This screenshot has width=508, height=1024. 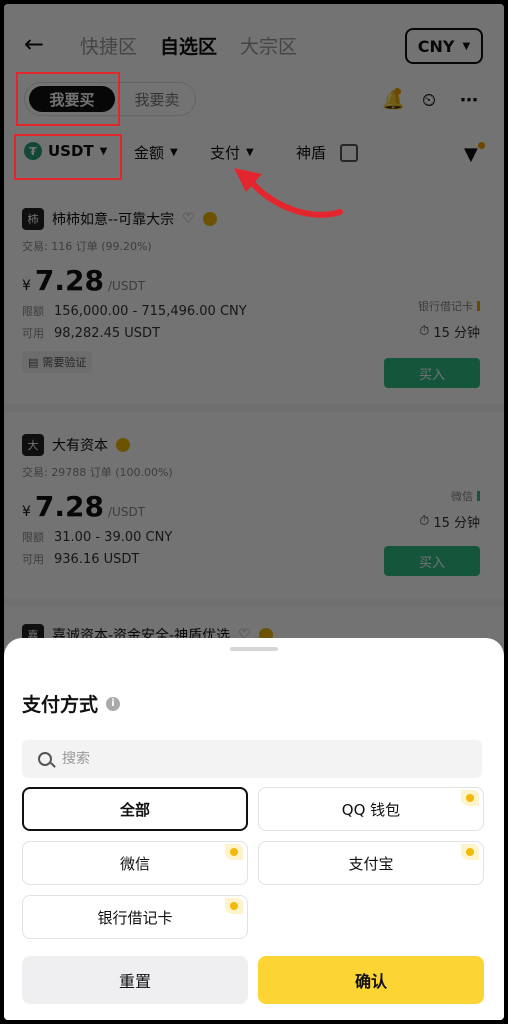 I want to click on option-label: 支付宝, so click(x=371, y=863).